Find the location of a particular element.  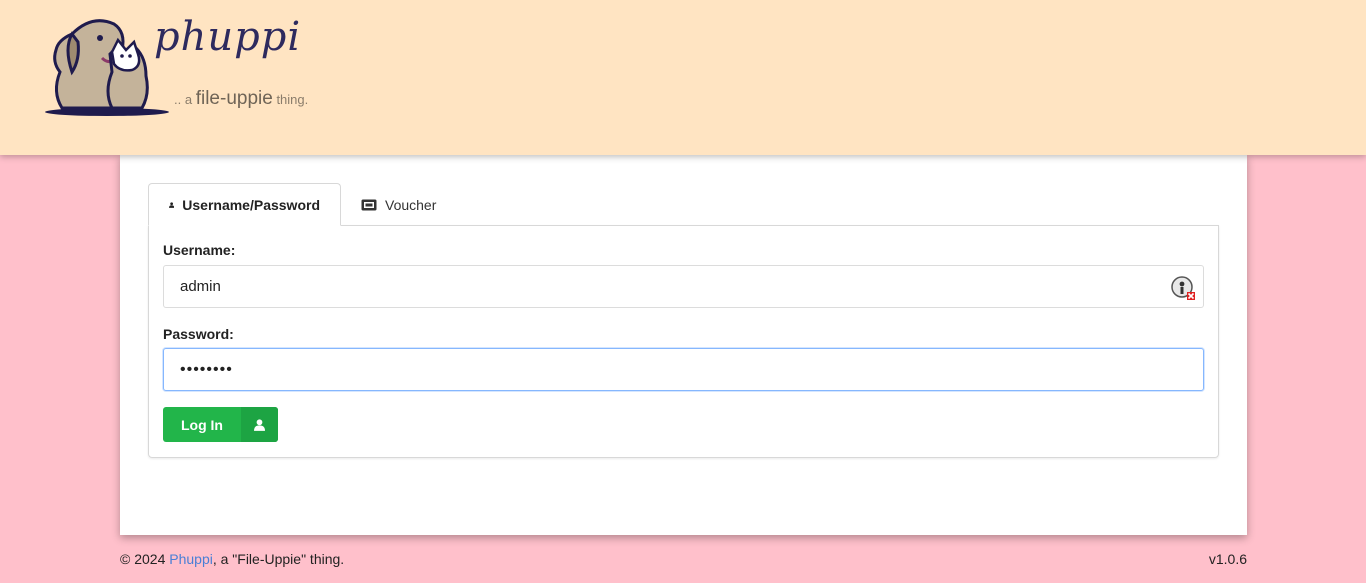

tab-username-password: Username/Password is located at coordinates (244, 204).